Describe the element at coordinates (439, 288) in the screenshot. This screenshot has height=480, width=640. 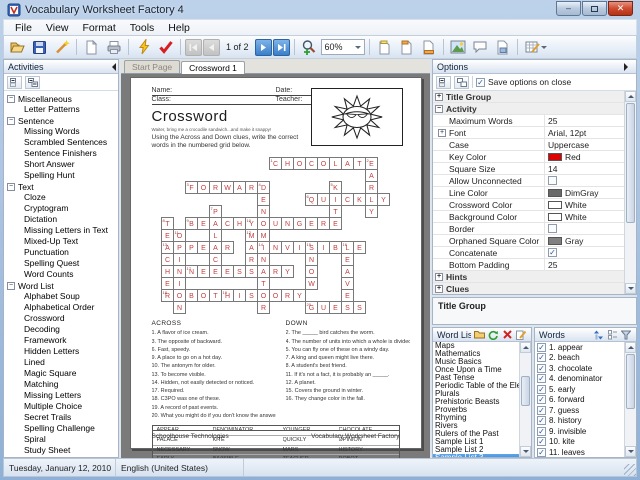
I see `category-expand-icon: +` at that location.